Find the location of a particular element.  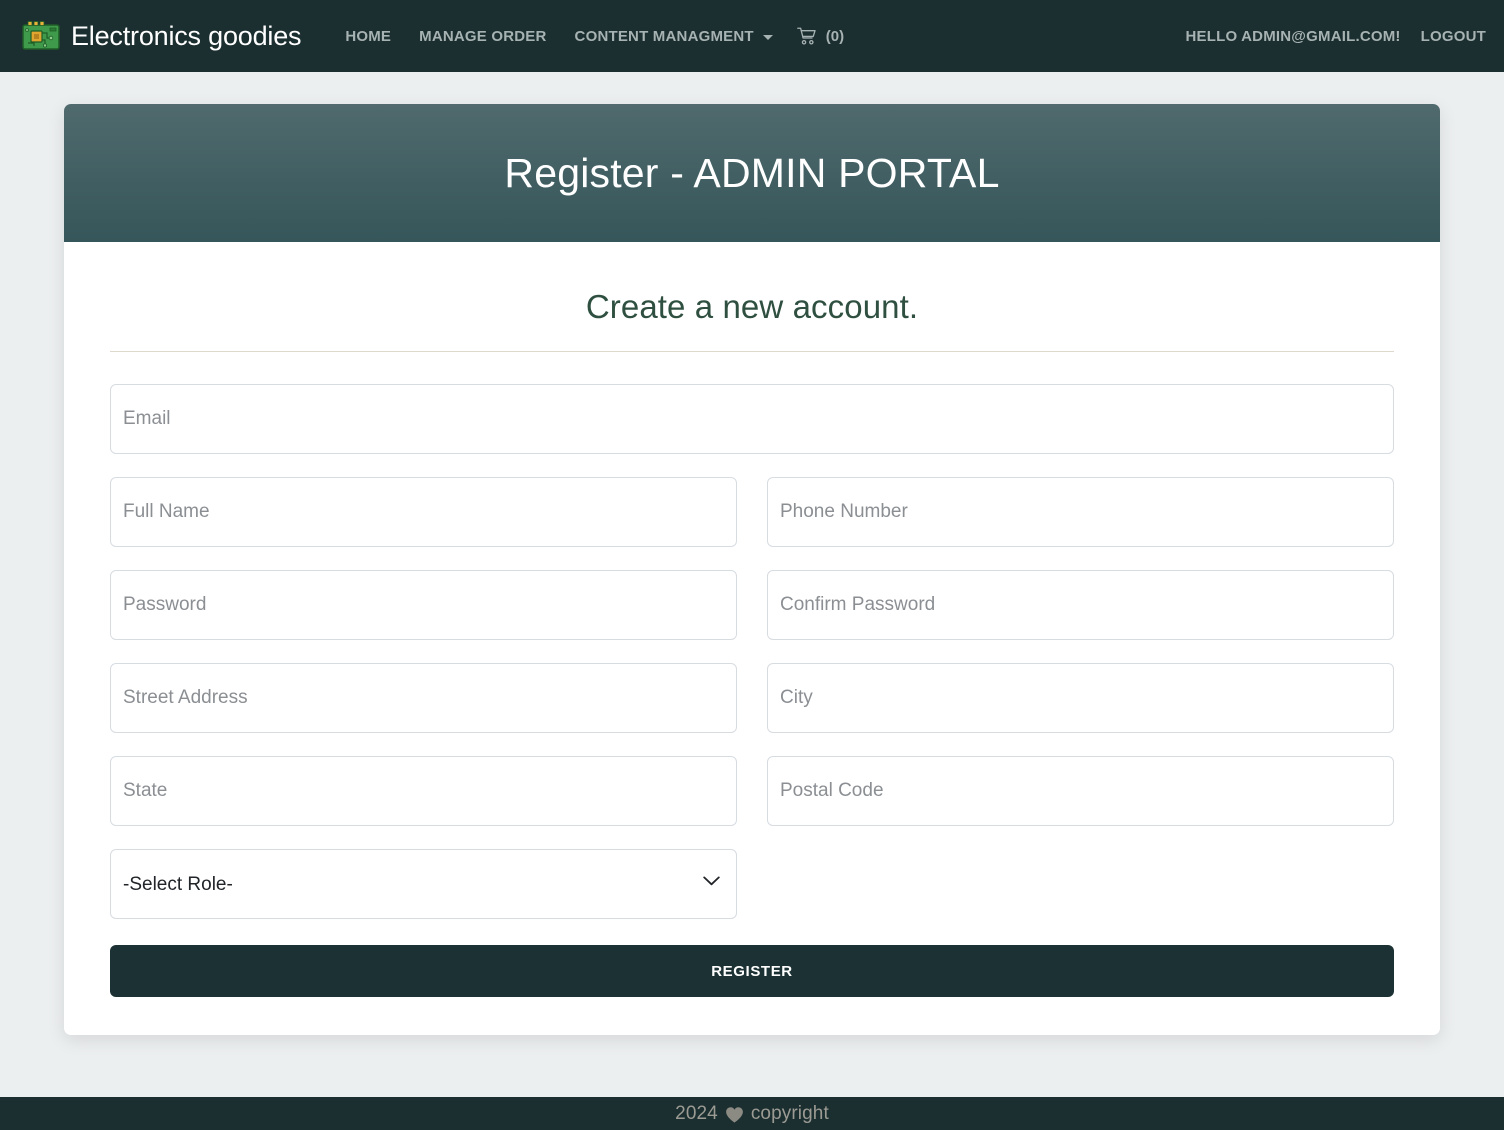

submit-row: REGISTER is located at coordinates (752, 971).